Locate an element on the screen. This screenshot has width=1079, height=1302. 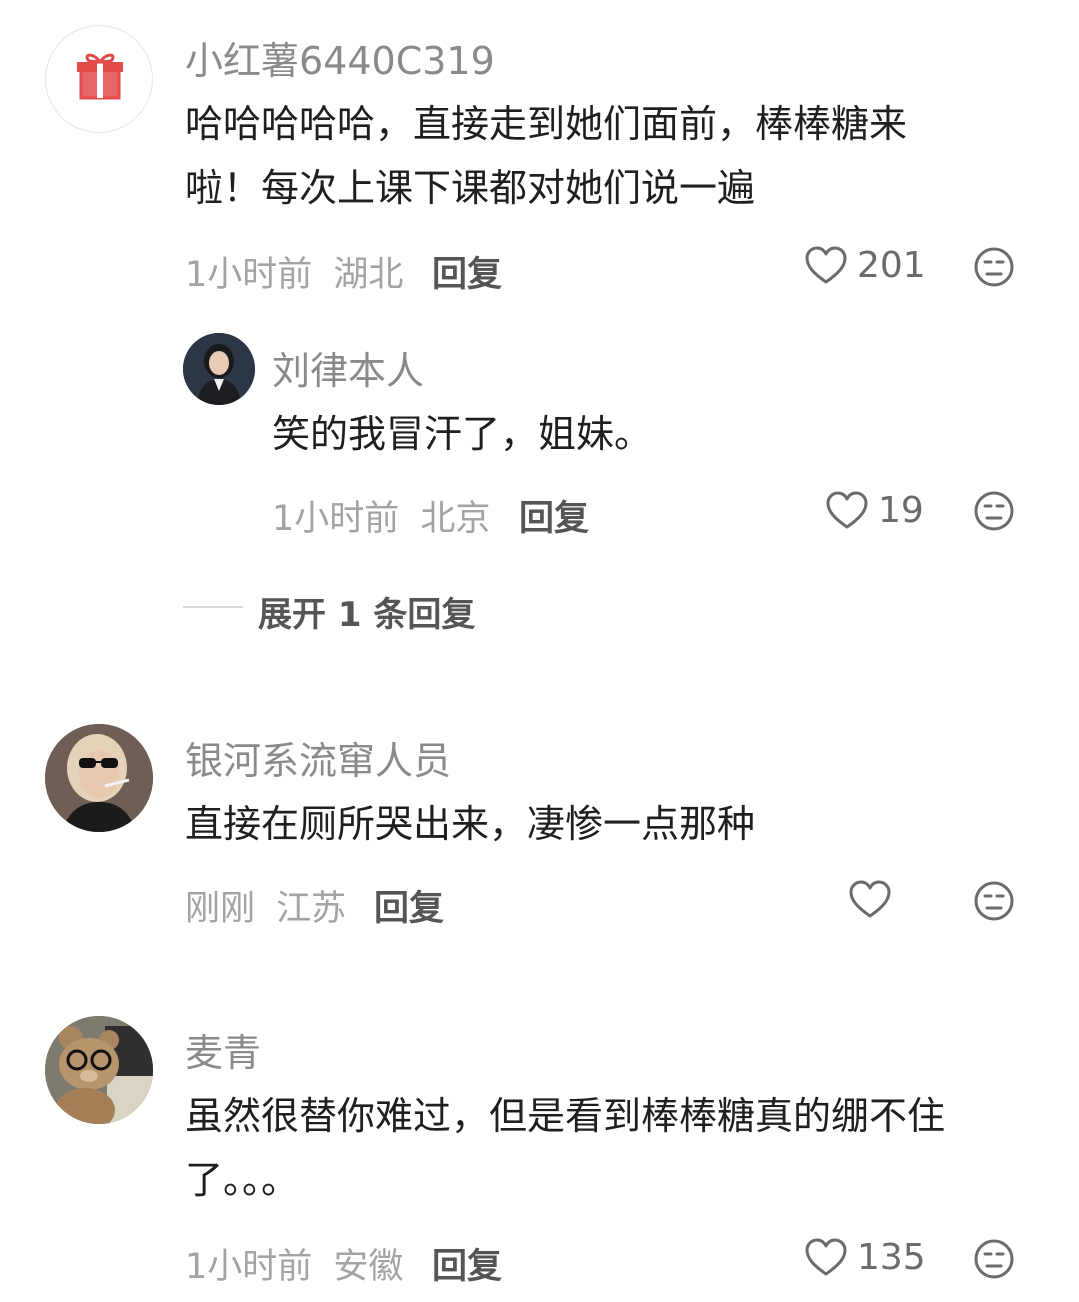
comment-text: 虽然很替你难过，但是看到棒棒糖真的绷不住 了。。。 is located at coordinates (565, 1148).